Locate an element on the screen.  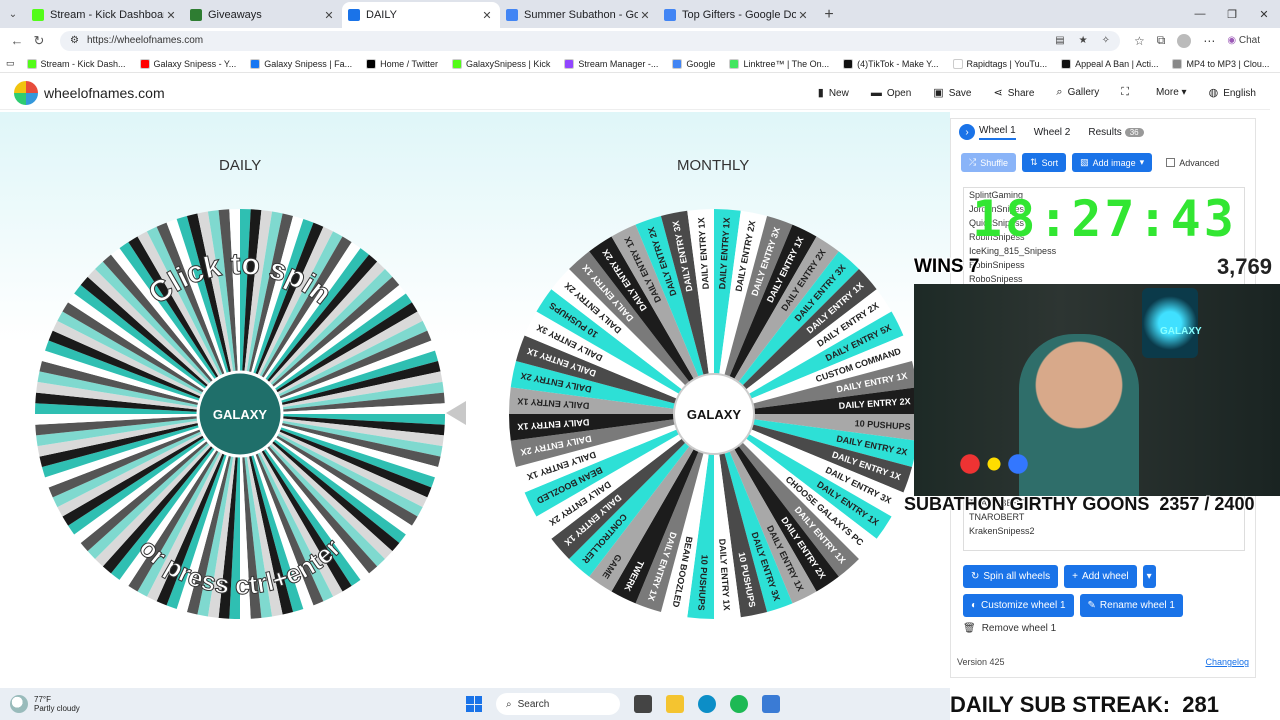
minimize-icon: — is located at coordinates (1200, 14).